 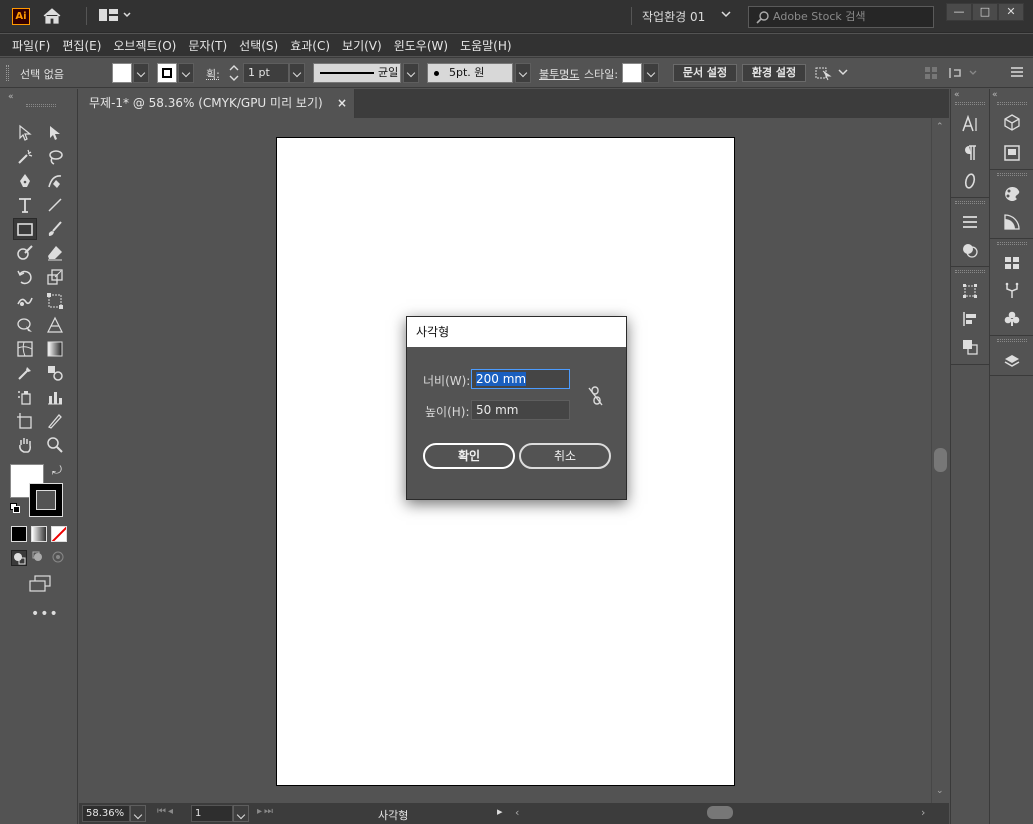 What do you see at coordinates (931, 74) in the screenshot?
I see `align-icon` at bounding box center [931, 74].